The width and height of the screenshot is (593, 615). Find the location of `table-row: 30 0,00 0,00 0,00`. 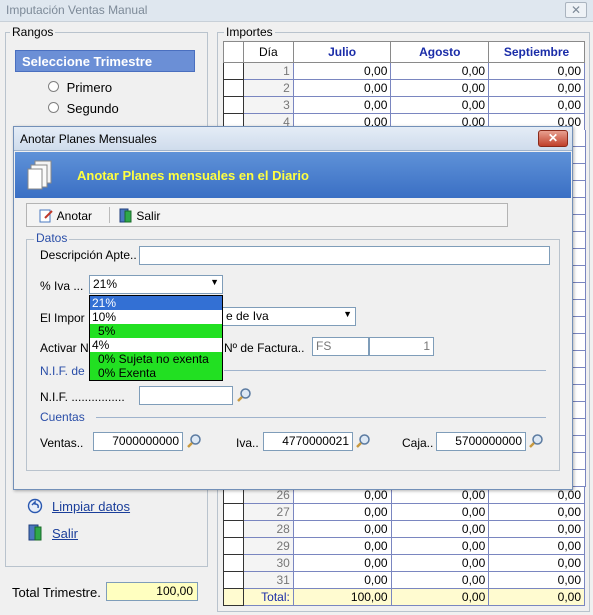

table-row: 30 0,00 0,00 0,00 is located at coordinates (404, 563).